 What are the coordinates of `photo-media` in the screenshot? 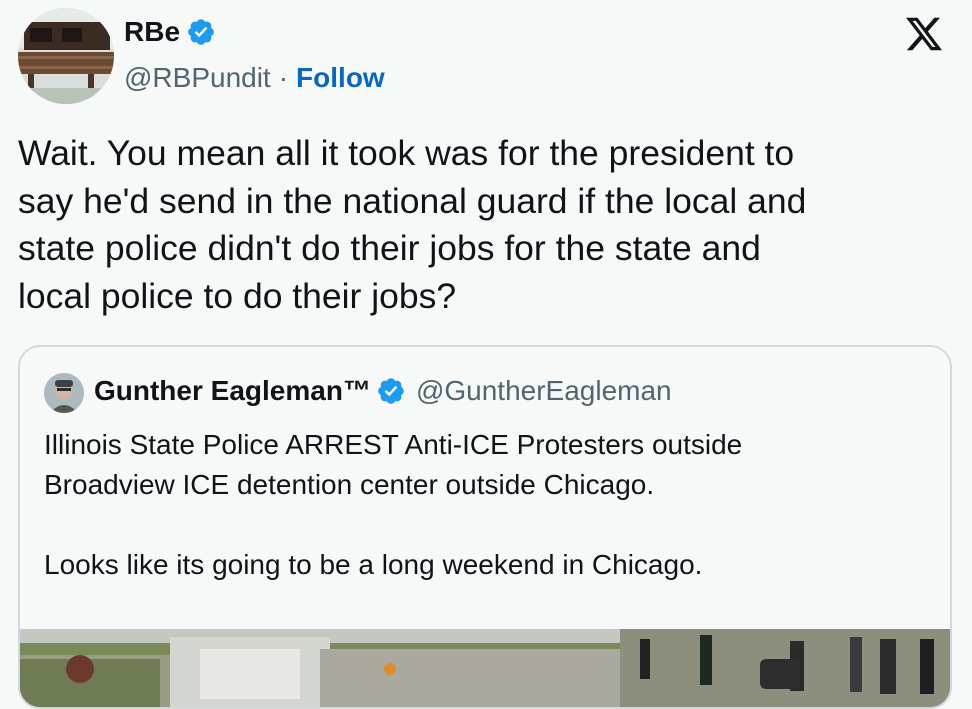 It's located at (485, 668).